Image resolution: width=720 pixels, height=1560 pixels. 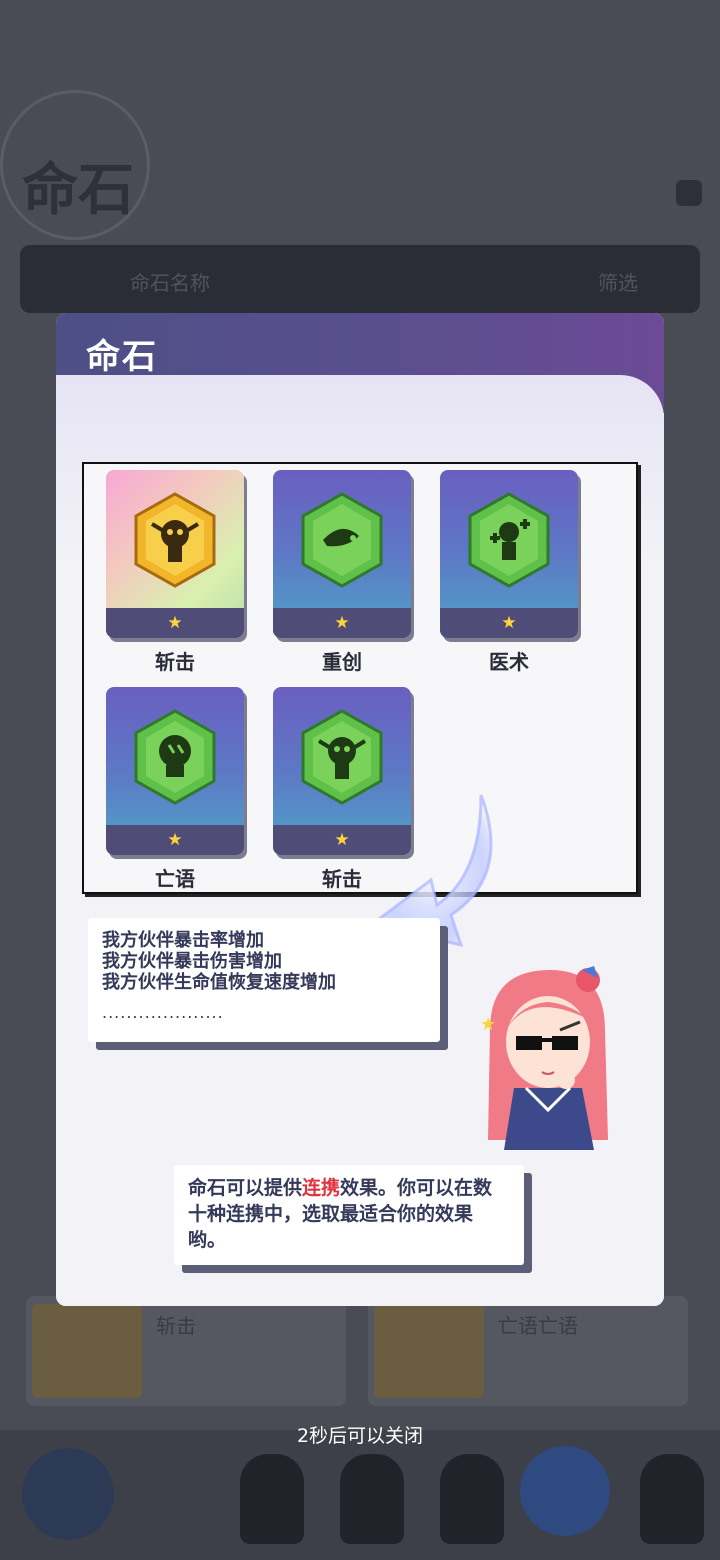 I want to click on skull-gem-icon, so click(x=175, y=540).